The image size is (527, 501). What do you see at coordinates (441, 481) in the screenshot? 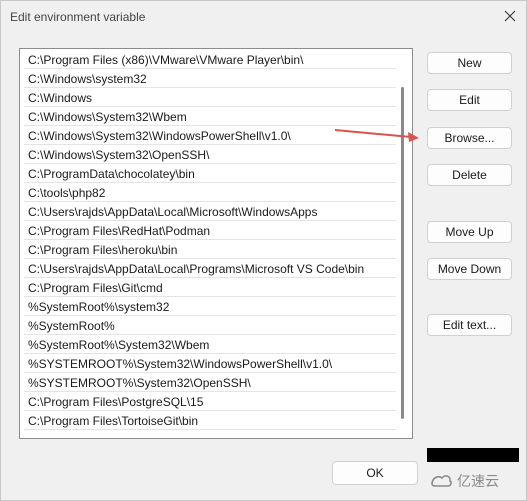
I see `watermark-logo-icon` at bounding box center [441, 481].